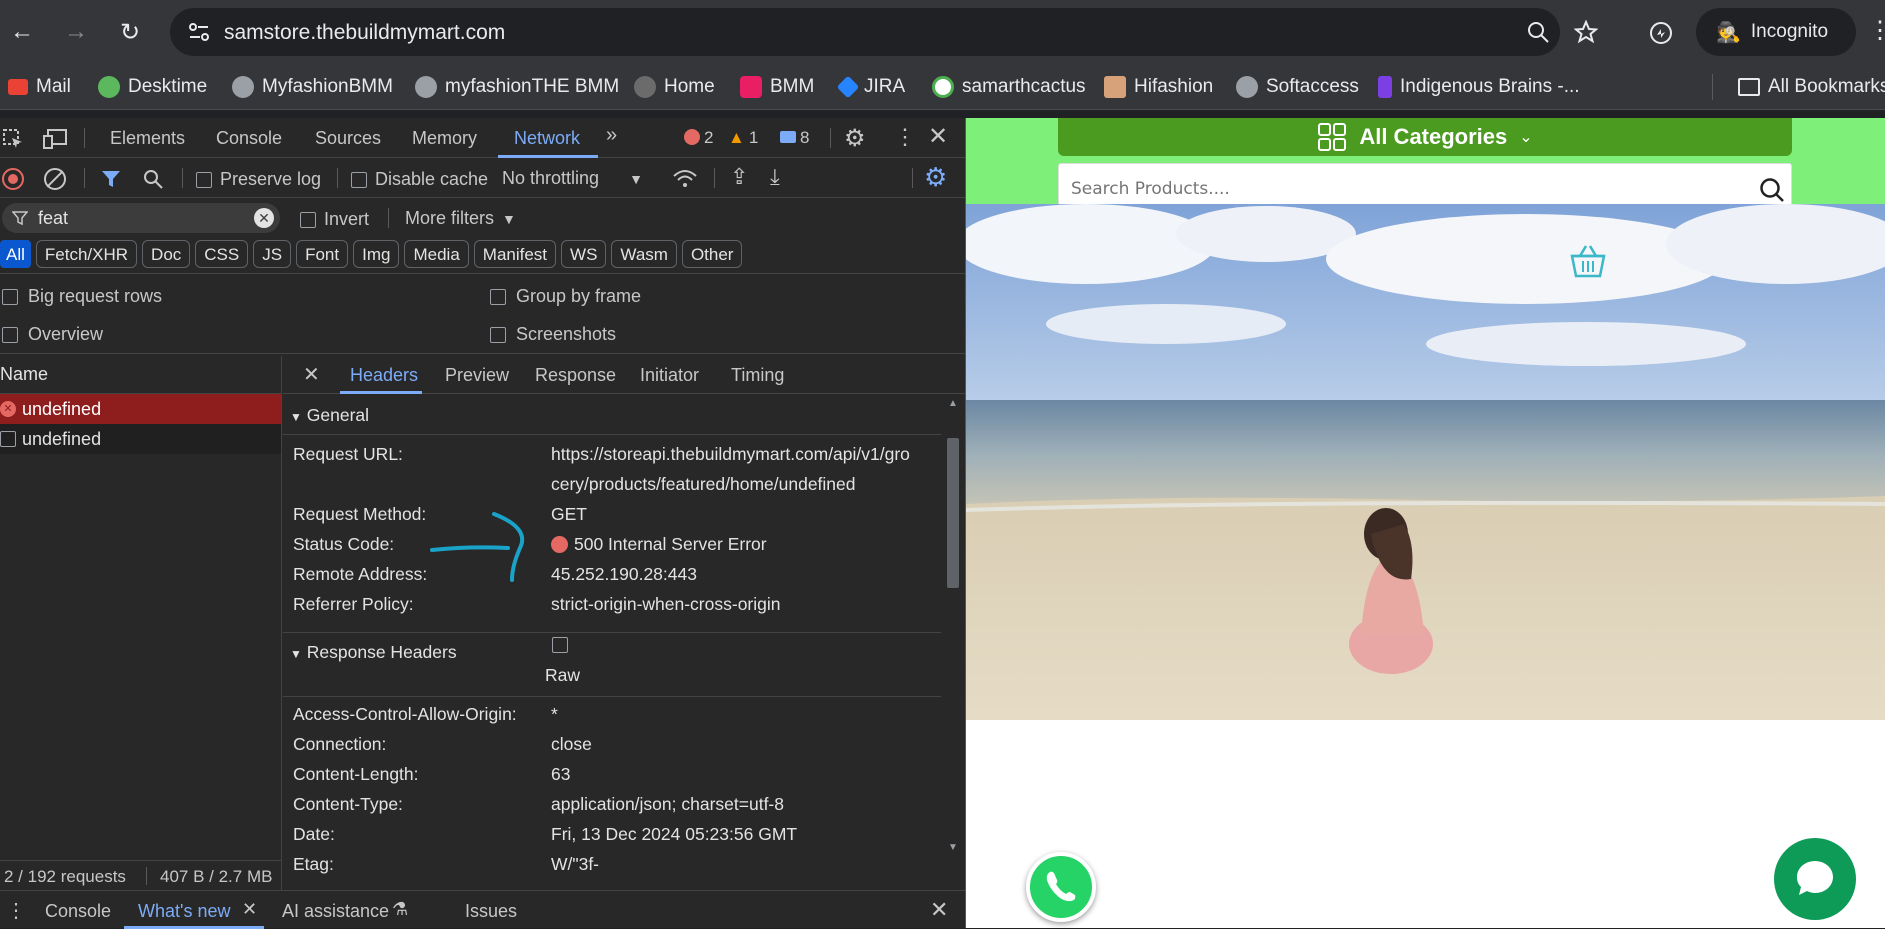 Image resolution: width=1885 pixels, height=929 pixels. What do you see at coordinates (460, 218) in the screenshot?
I see `more-filters-dropdown: More filters ▼` at bounding box center [460, 218].